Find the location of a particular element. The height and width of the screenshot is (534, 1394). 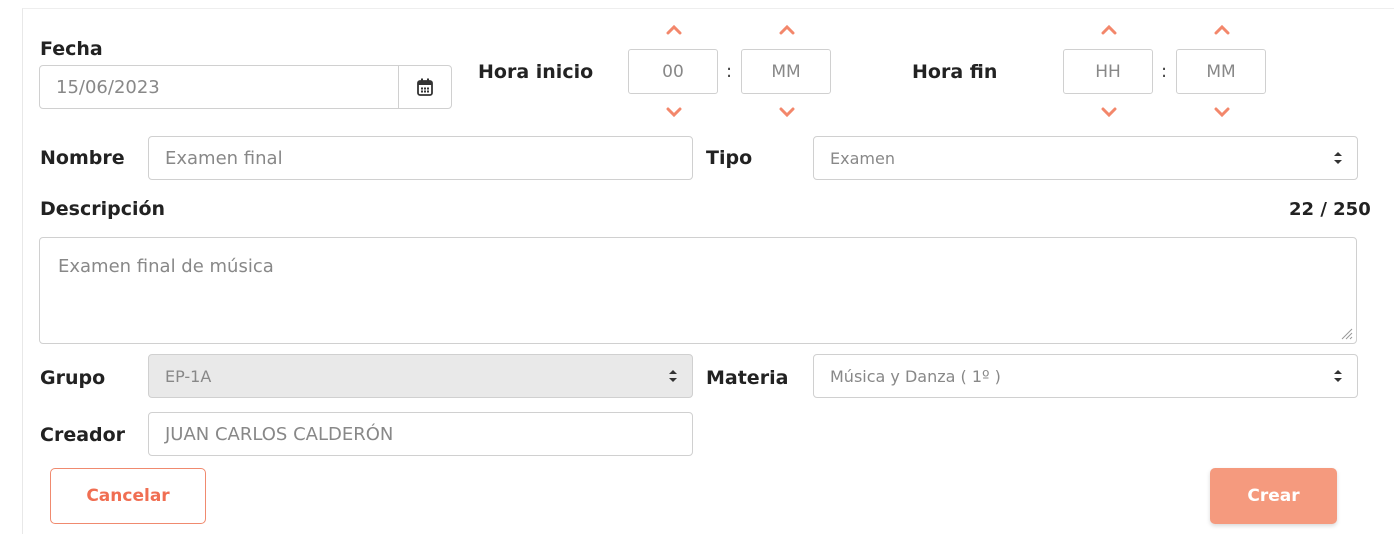

hora-inicio-minutes-up-icon is located at coordinates (787, 30).